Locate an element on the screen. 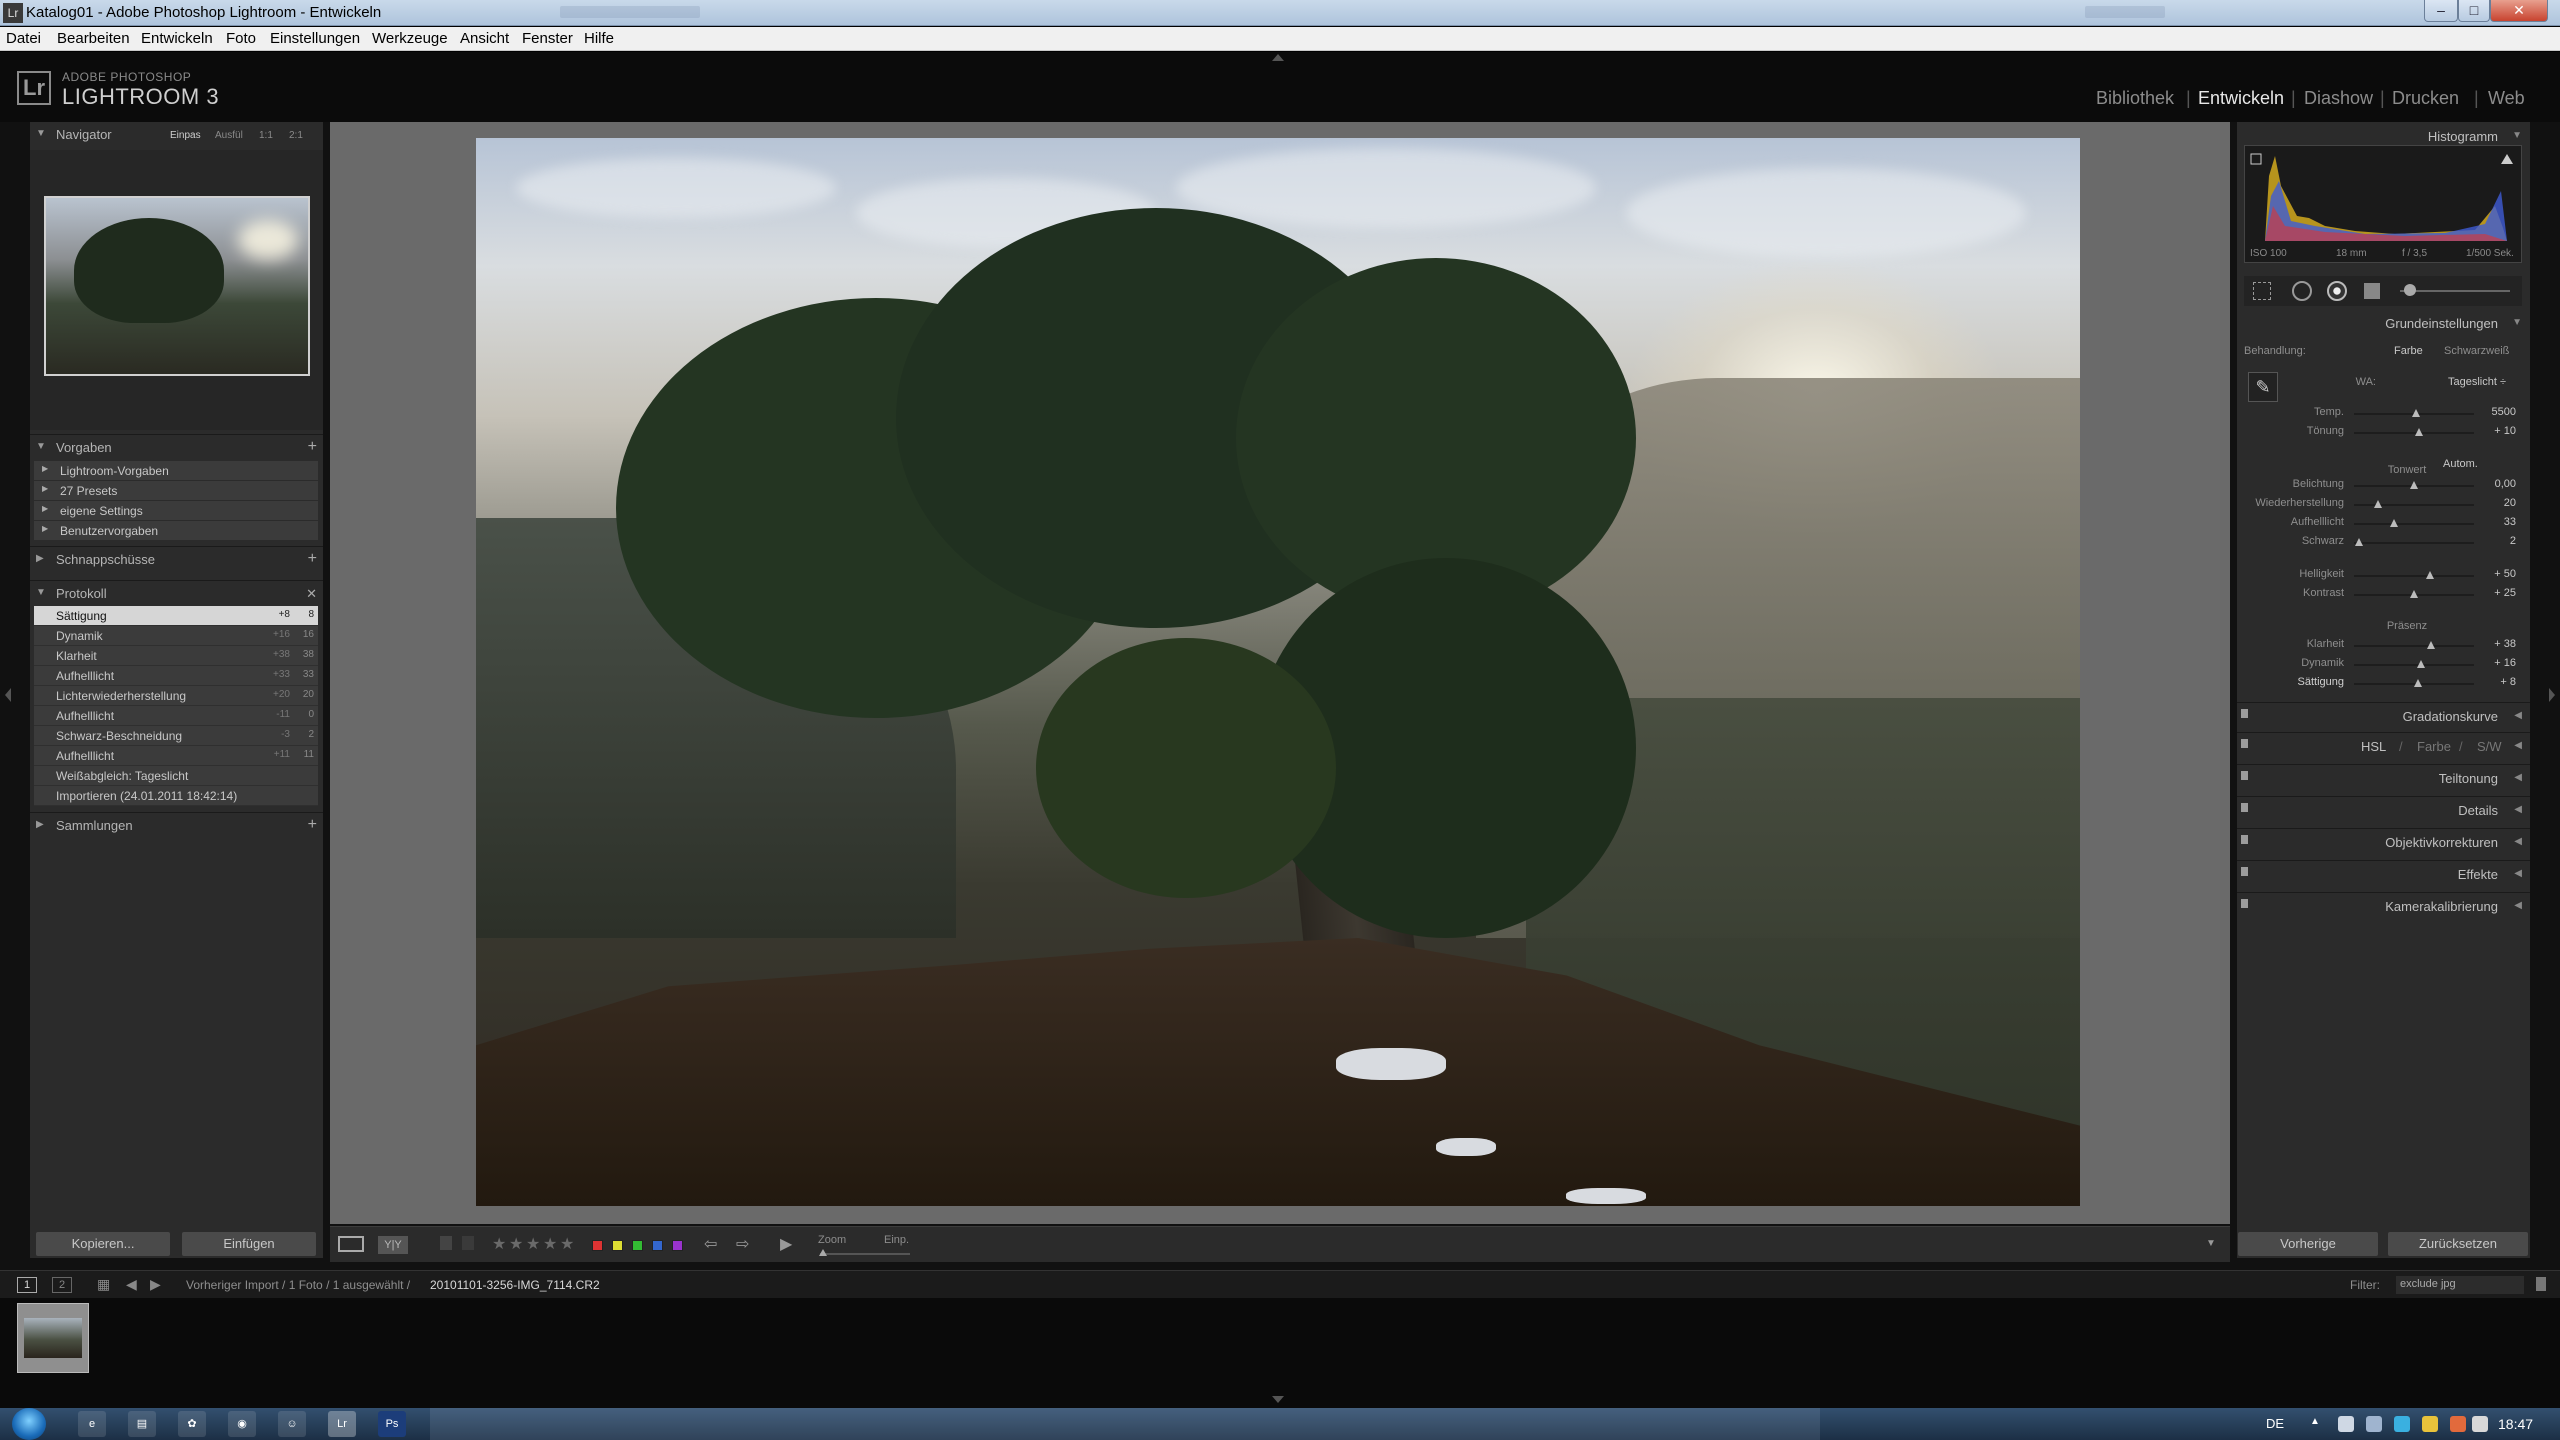 This screenshot has height=1440, width=2560. lightroom-taskbar-icon: Lr is located at coordinates (342, 1424).